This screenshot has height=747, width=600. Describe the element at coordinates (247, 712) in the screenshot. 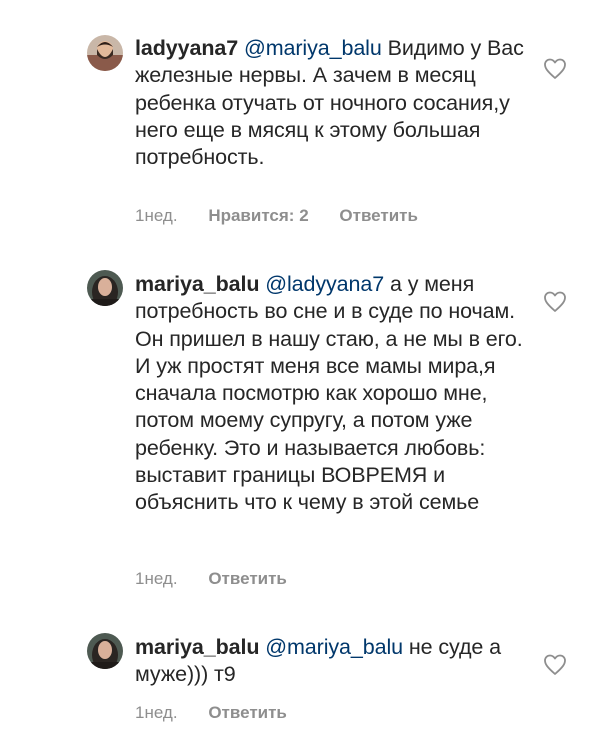

I see `reply-button: Ответить` at that location.